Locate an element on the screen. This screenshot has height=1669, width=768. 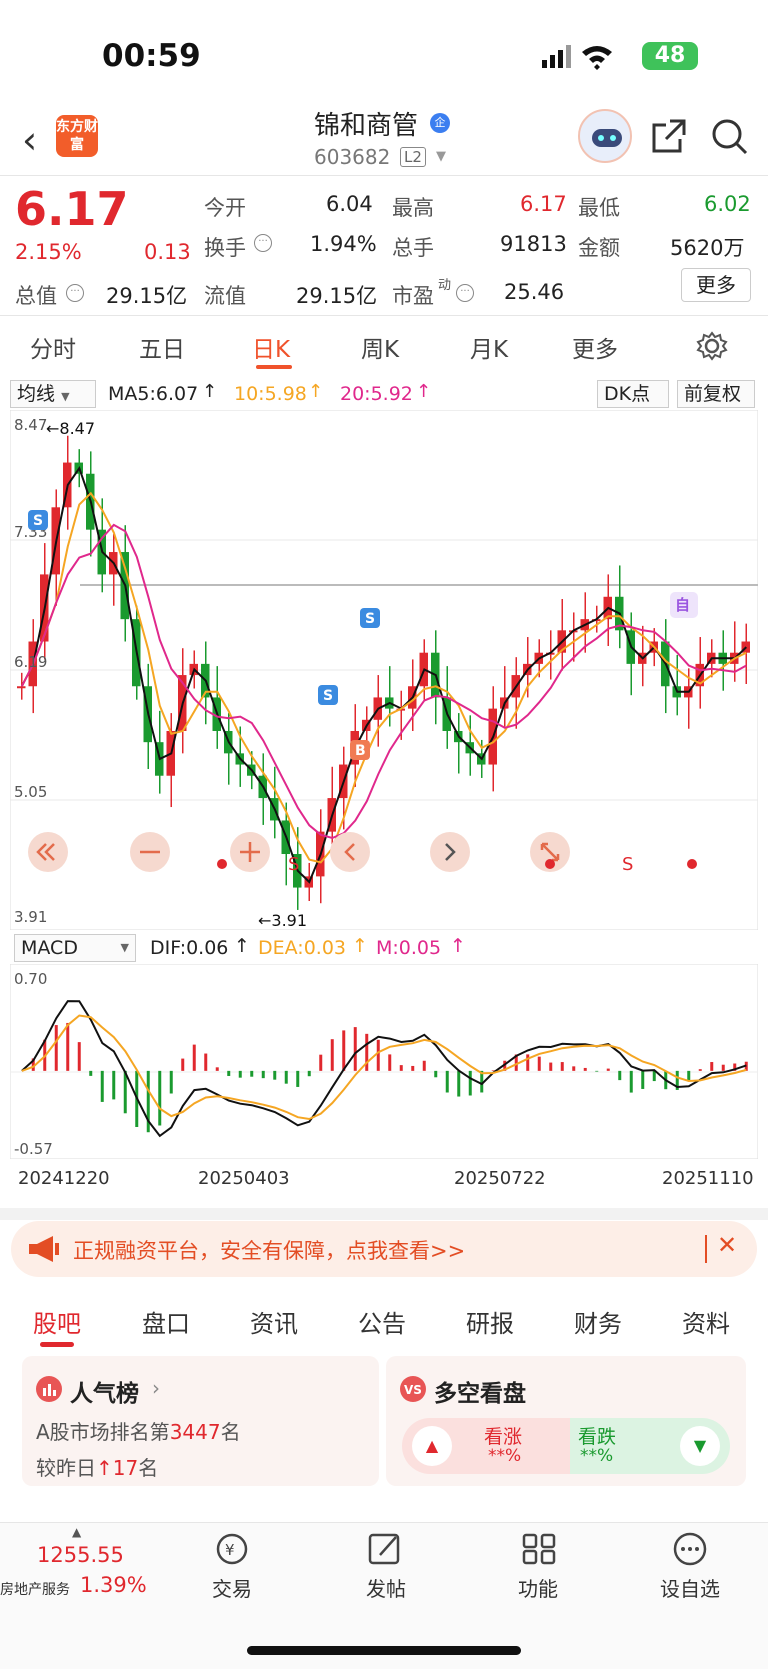
status-bar: 00:59 48 is located at coordinates (384, 55).